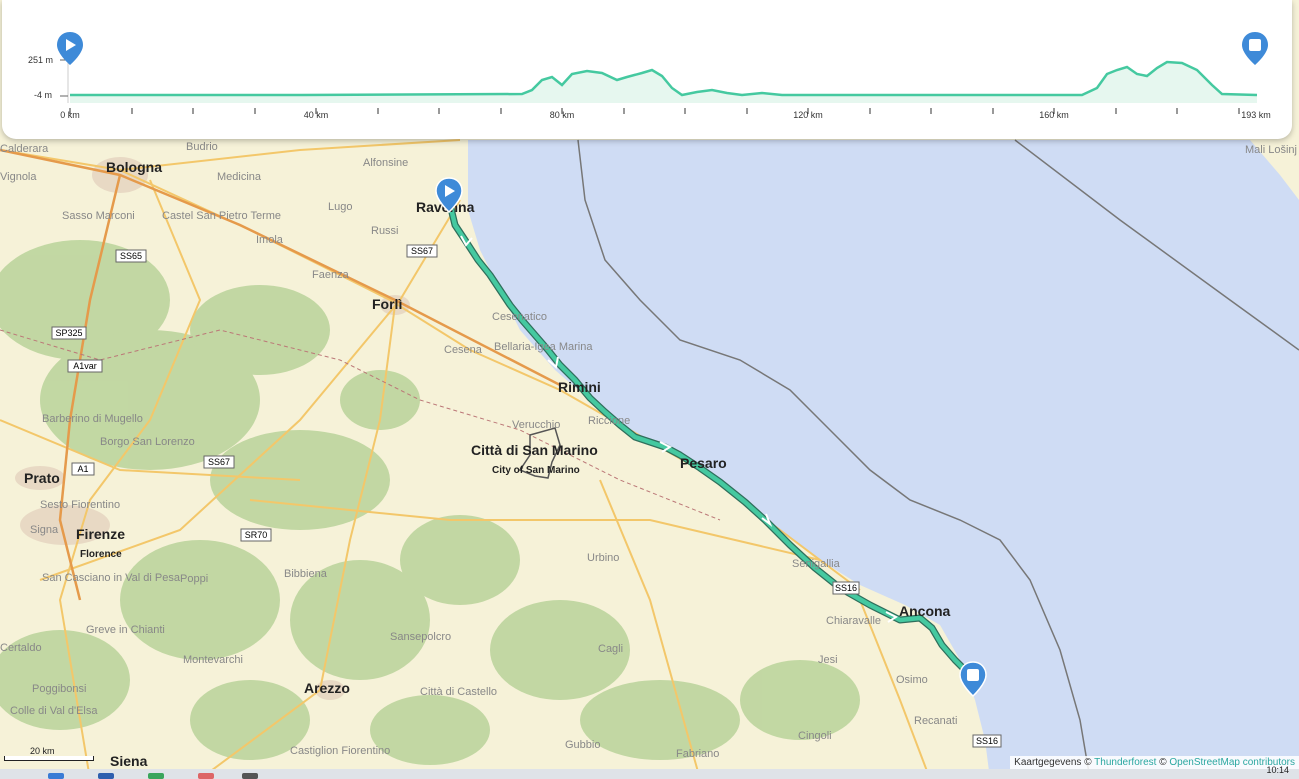 This screenshot has width=1299, height=779. Describe the element at coordinates (649, 772) in the screenshot. I see `taskbar: 10:14` at that location.